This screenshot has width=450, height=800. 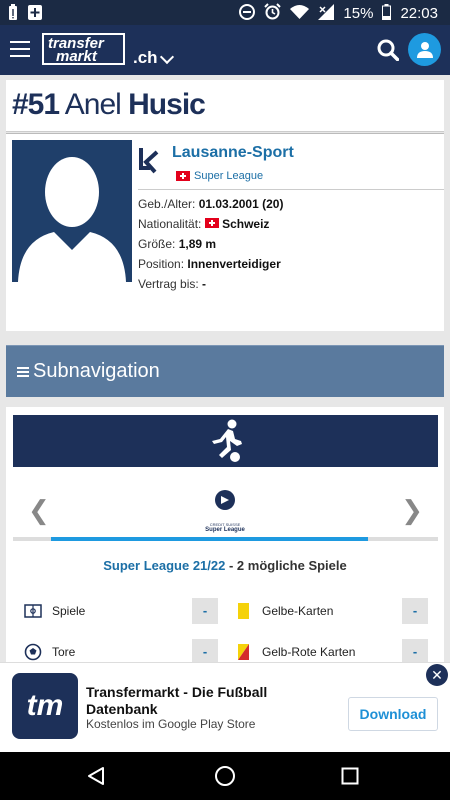 I want to click on menu-lines-icon, so click(x=23, y=371).